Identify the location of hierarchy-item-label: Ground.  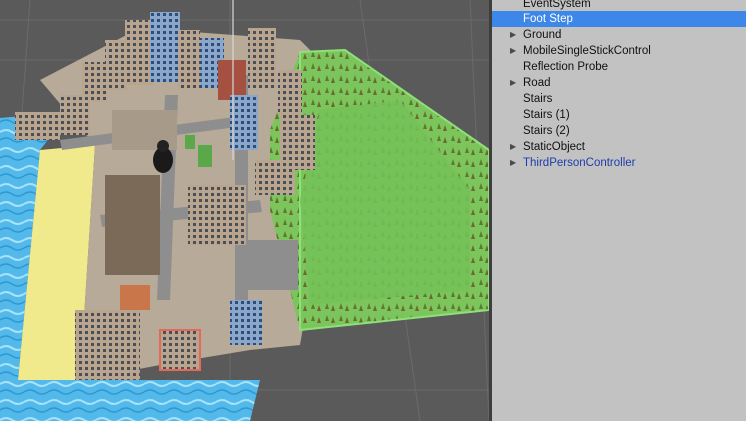
(542, 35).